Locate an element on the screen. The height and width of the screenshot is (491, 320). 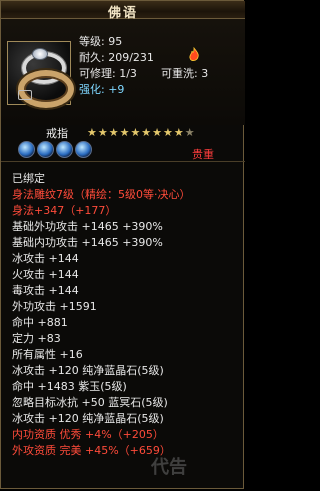
stat-line: 所有属性 +16 is located at coordinates (47, 354).